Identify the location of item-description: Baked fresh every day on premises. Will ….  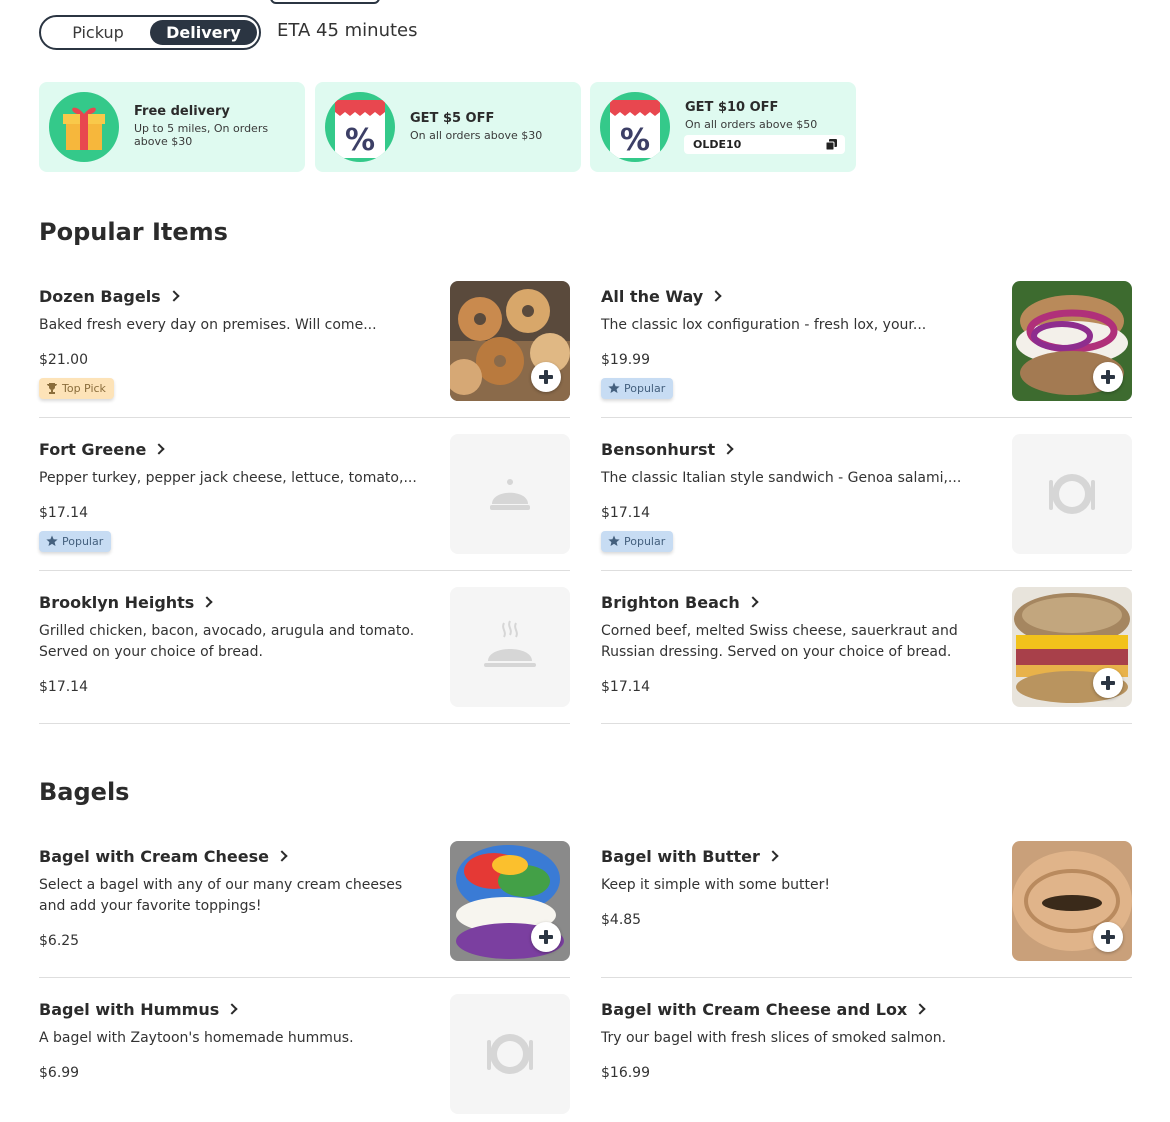
(208, 325).